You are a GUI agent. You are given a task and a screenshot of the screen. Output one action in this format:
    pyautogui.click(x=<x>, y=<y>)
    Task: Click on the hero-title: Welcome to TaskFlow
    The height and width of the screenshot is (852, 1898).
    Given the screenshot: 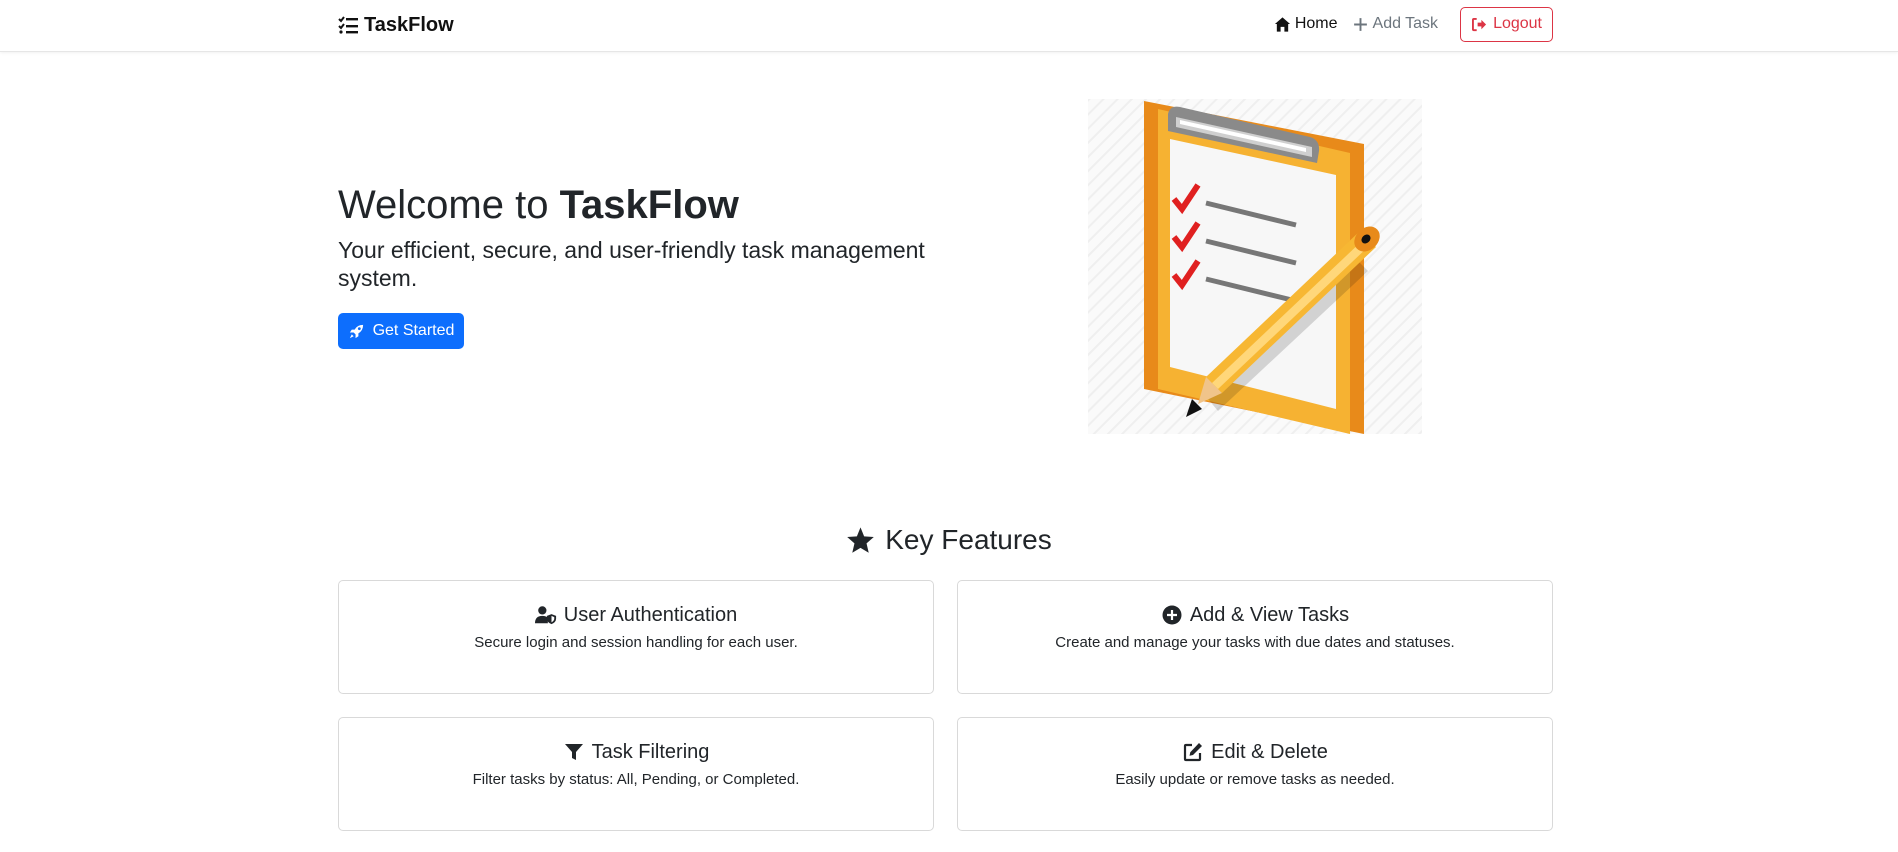 What is the action you would take?
    pyautogui.click(x=538, y=205)
    